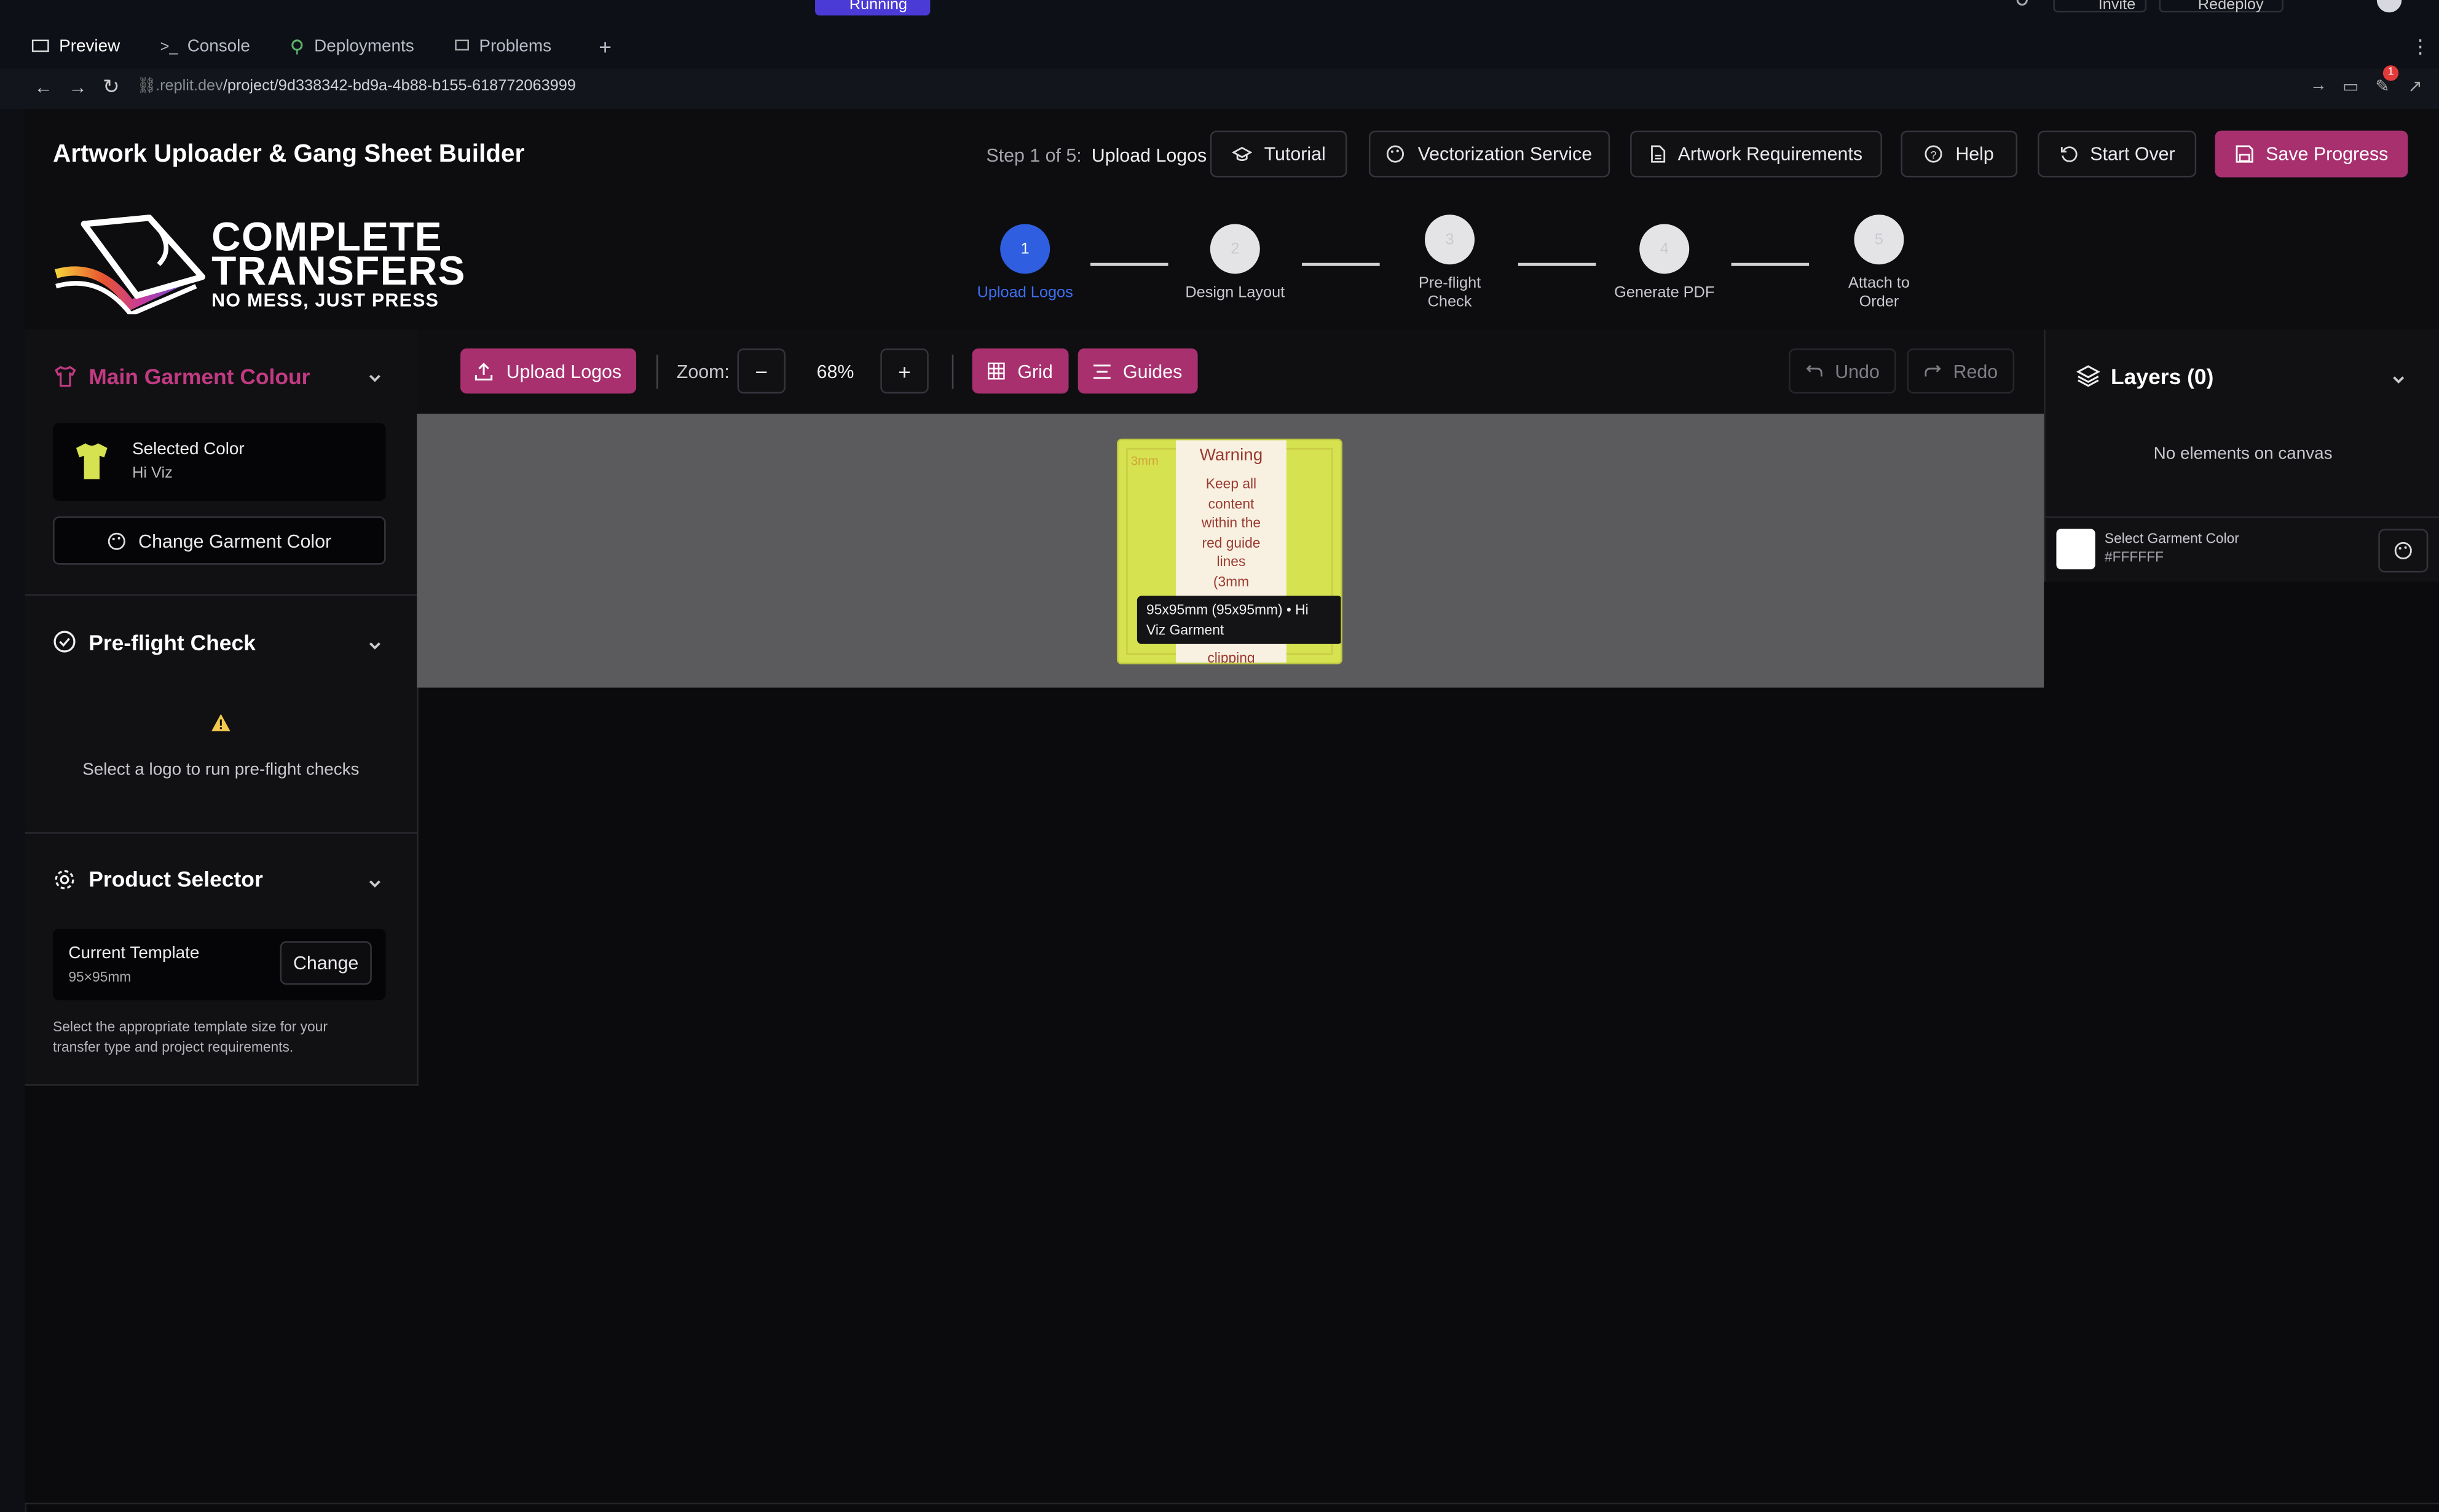 Image resolution: width=2439 pixels, height=1512 pixels. What do you see at coordinates (2088, 375) in the screenshot?
I see `layers-icon` at bounding box center [2088, 375].